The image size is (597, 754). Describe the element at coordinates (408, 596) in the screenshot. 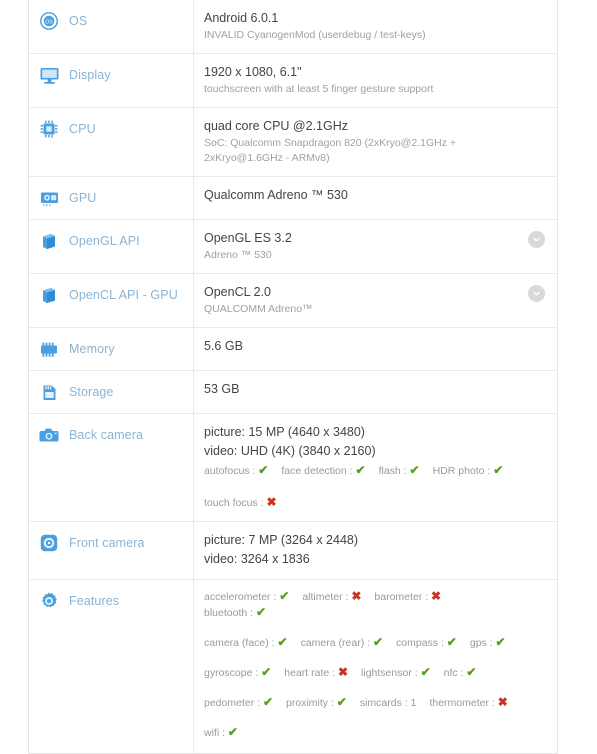

I see `feature-item: barometer : ✖` at that location.